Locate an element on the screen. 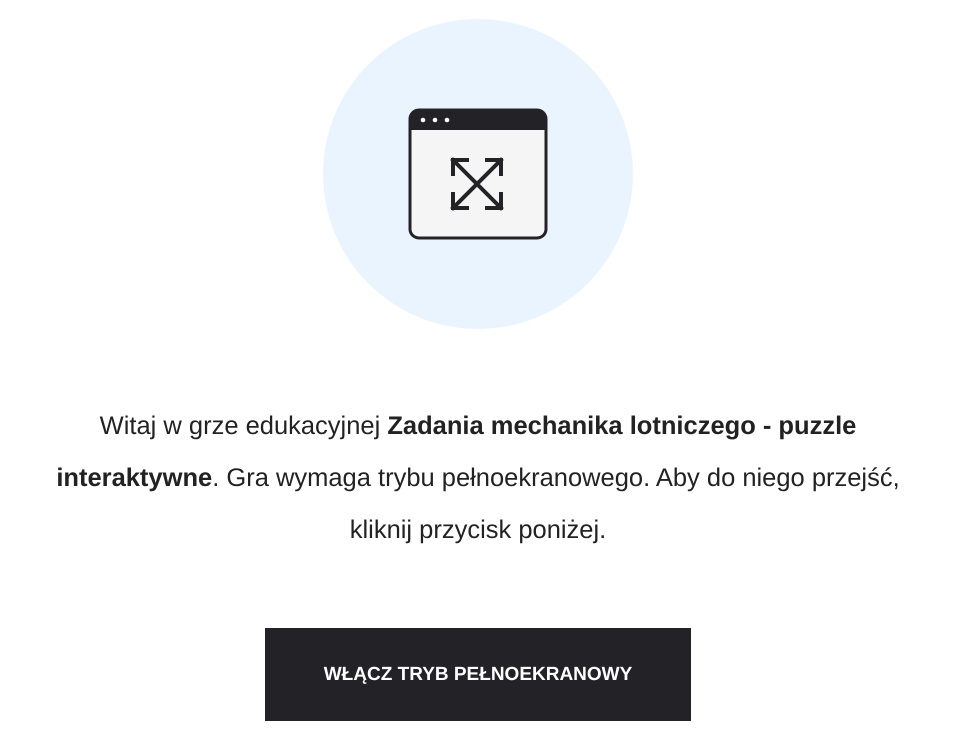 The height and width of the screenshot is (749, 960). fullscreen-icon is located at coordinates (478, 174).